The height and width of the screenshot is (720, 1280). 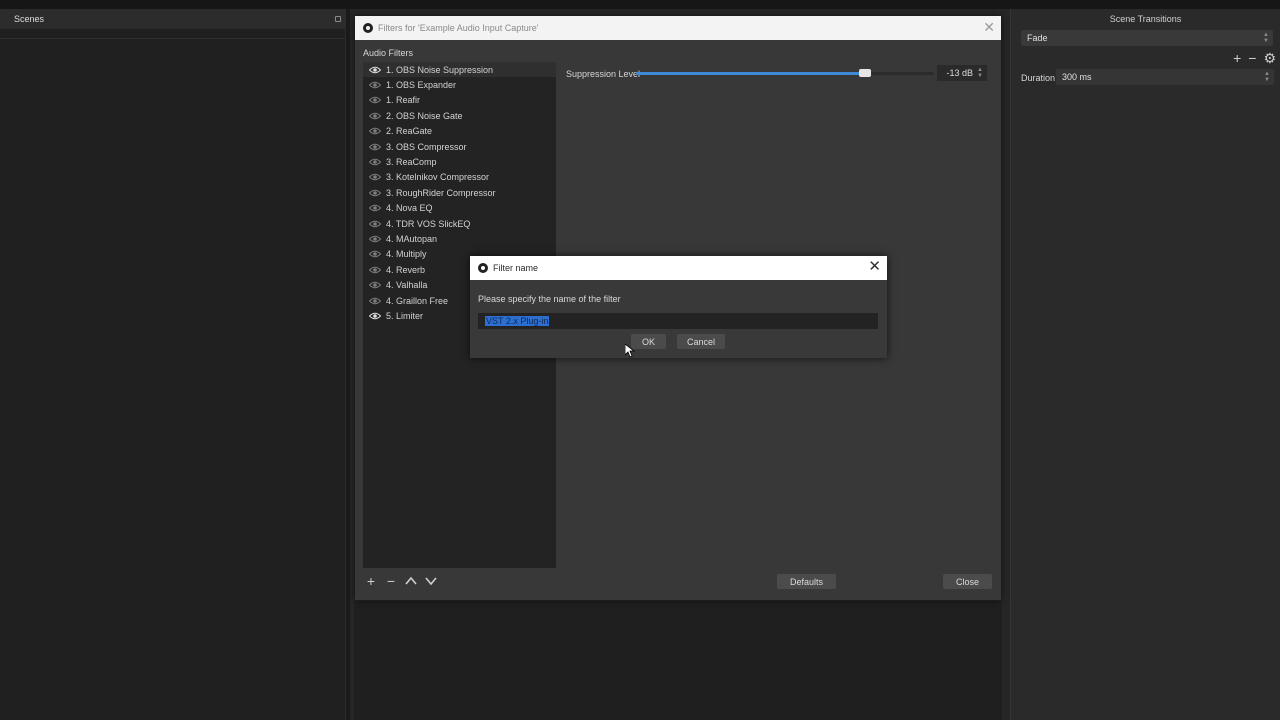 What do you see at coordinates (459, 84) in the screenshot?
I see `filter-item: 1. OBS Expander` at bounding box center [459, 84].